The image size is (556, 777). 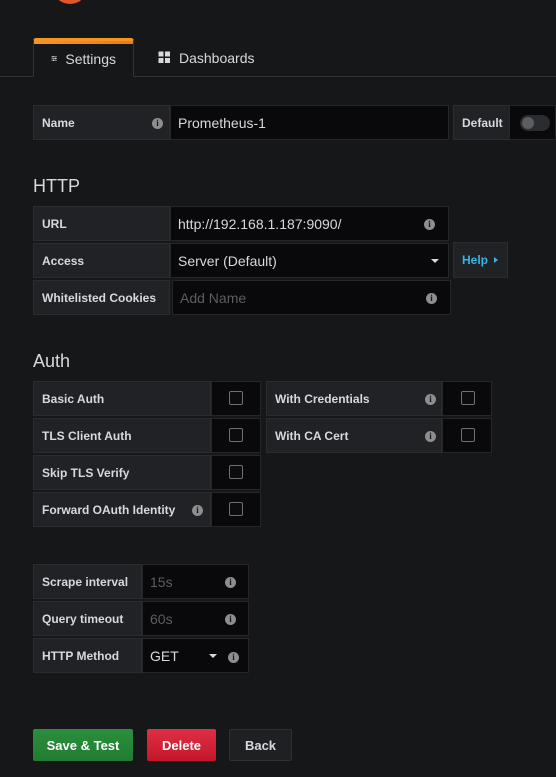 I want to click on url-input: http://192.168.1.187:9090/ i, so click(x=309, y=223).